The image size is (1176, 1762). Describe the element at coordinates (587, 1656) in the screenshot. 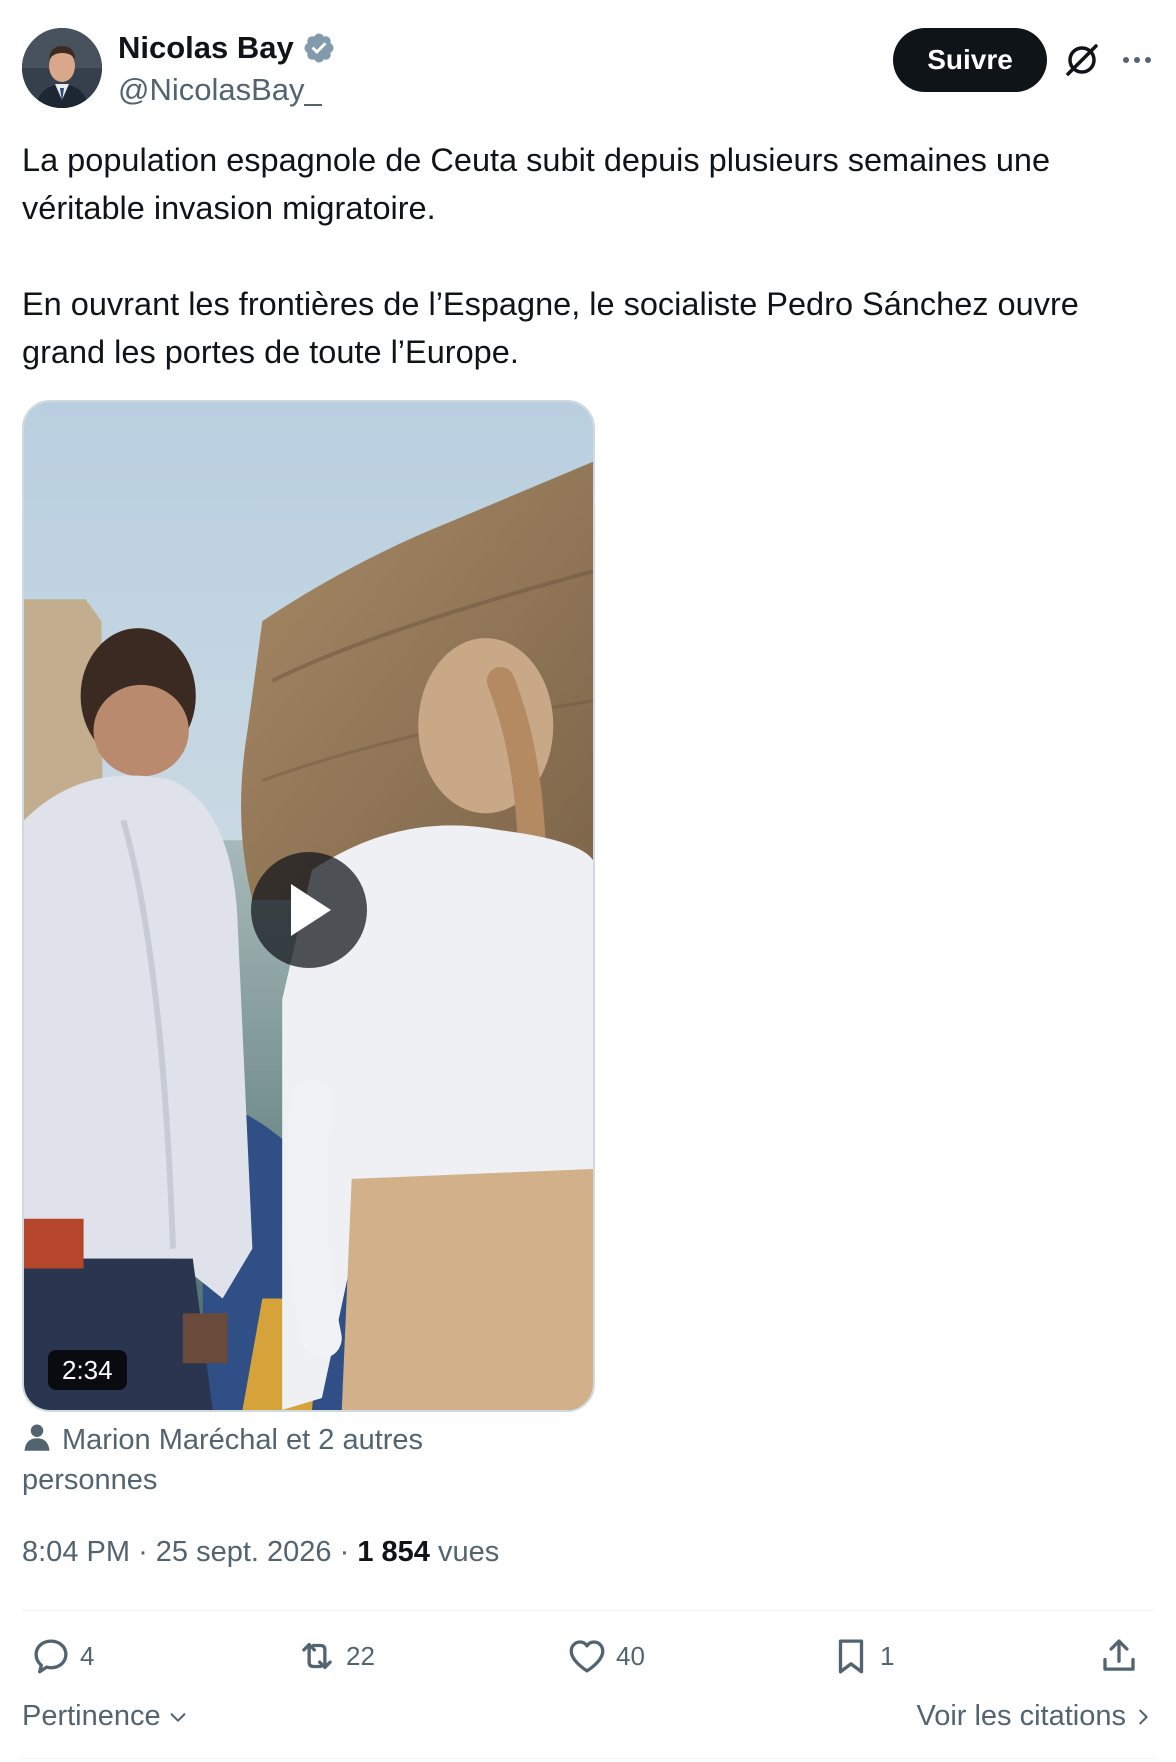

I see `heart-icon` at that location.